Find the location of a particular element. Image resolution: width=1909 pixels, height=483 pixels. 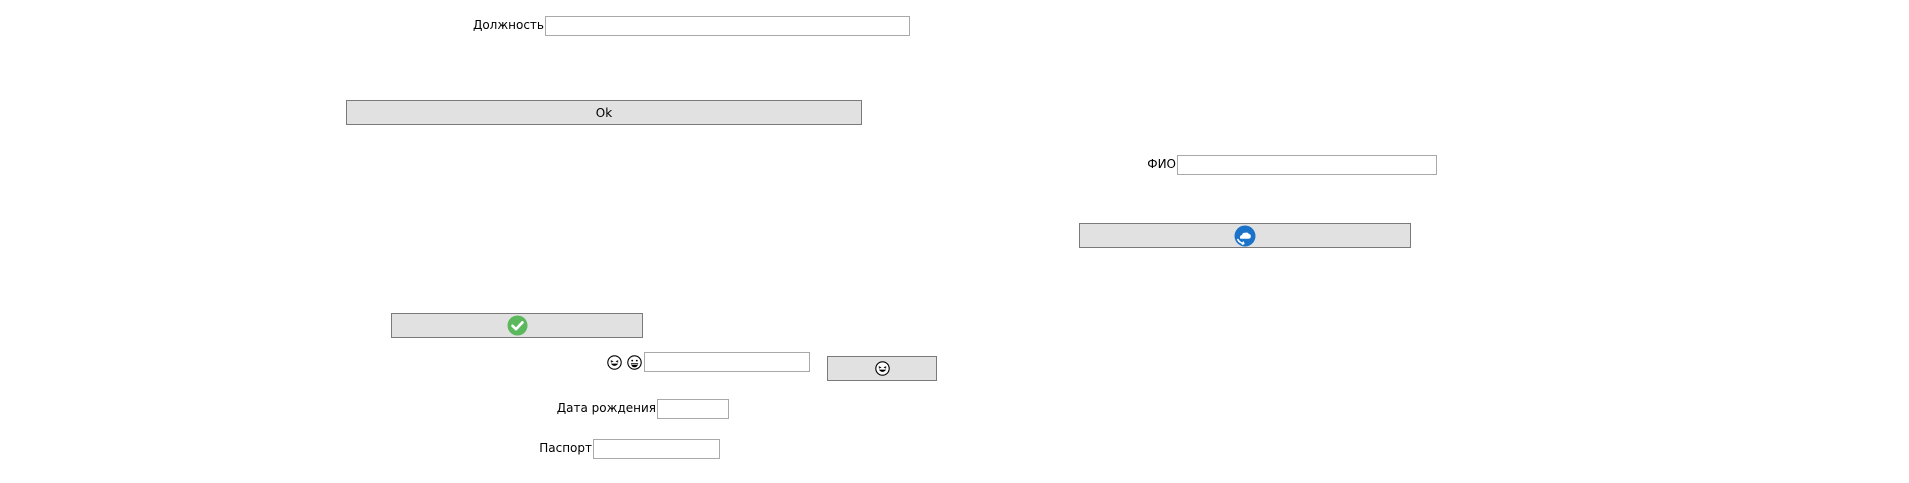

cloud-button is located at coordinates (1245, 235).